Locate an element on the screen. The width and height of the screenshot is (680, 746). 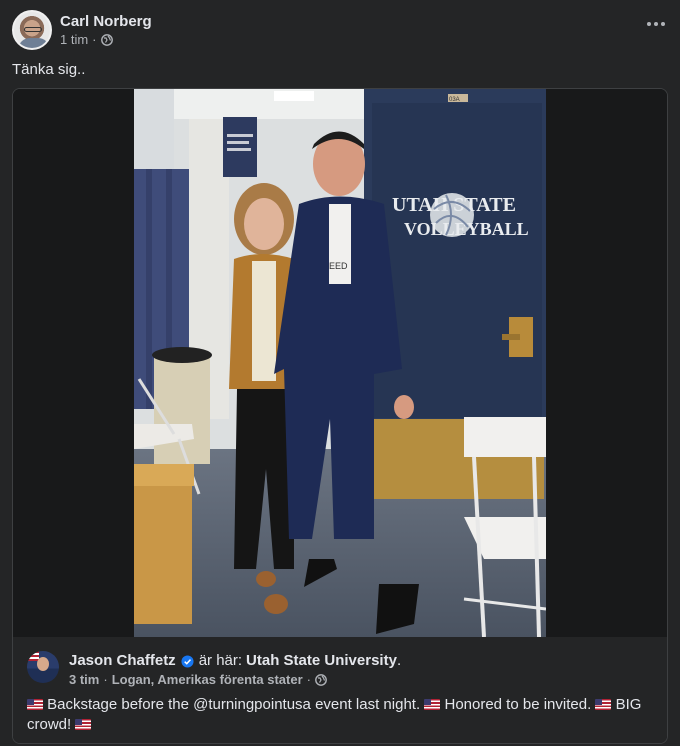
shared-text-part2: Honored to be invited. is located at coordinates (518, 704).